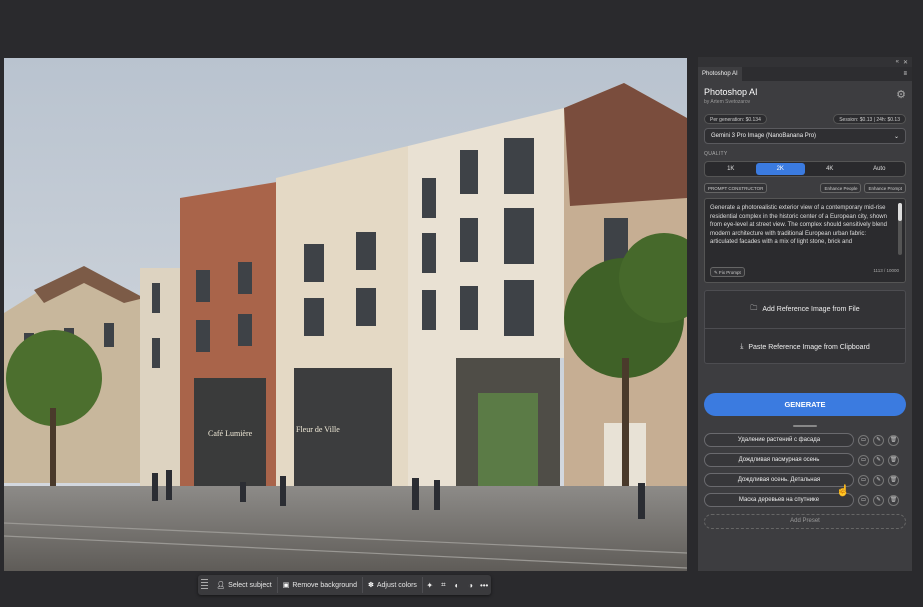 This screenshot has height=607, width=923. What do you see at coordinates (484, 585) in the screenshot?
I see `more-options-icon: •••` at bounding box center [484, 585].